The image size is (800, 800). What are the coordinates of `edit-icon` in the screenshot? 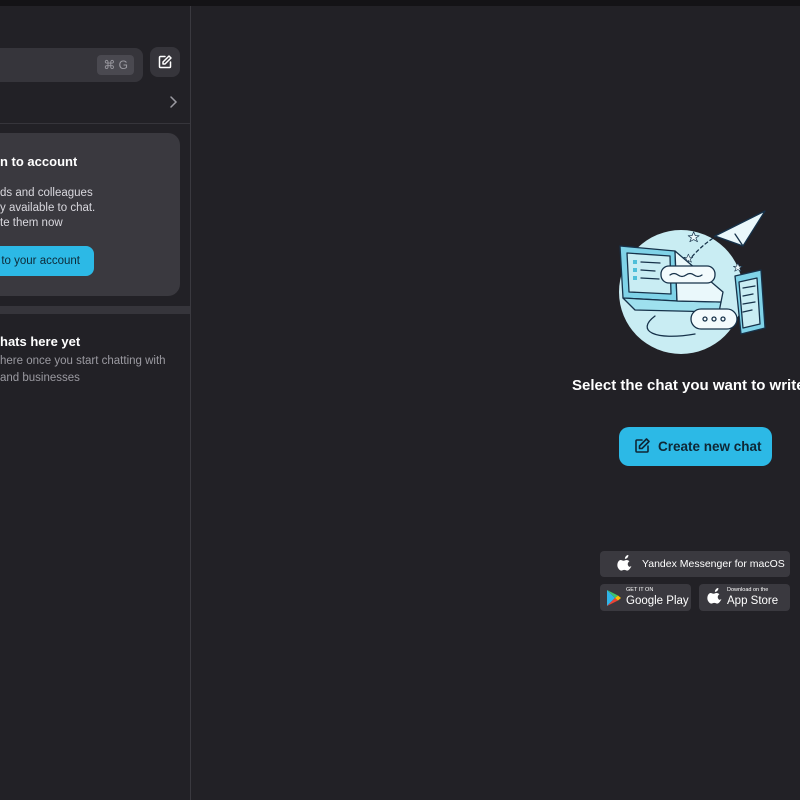 It's located at (642, 445).